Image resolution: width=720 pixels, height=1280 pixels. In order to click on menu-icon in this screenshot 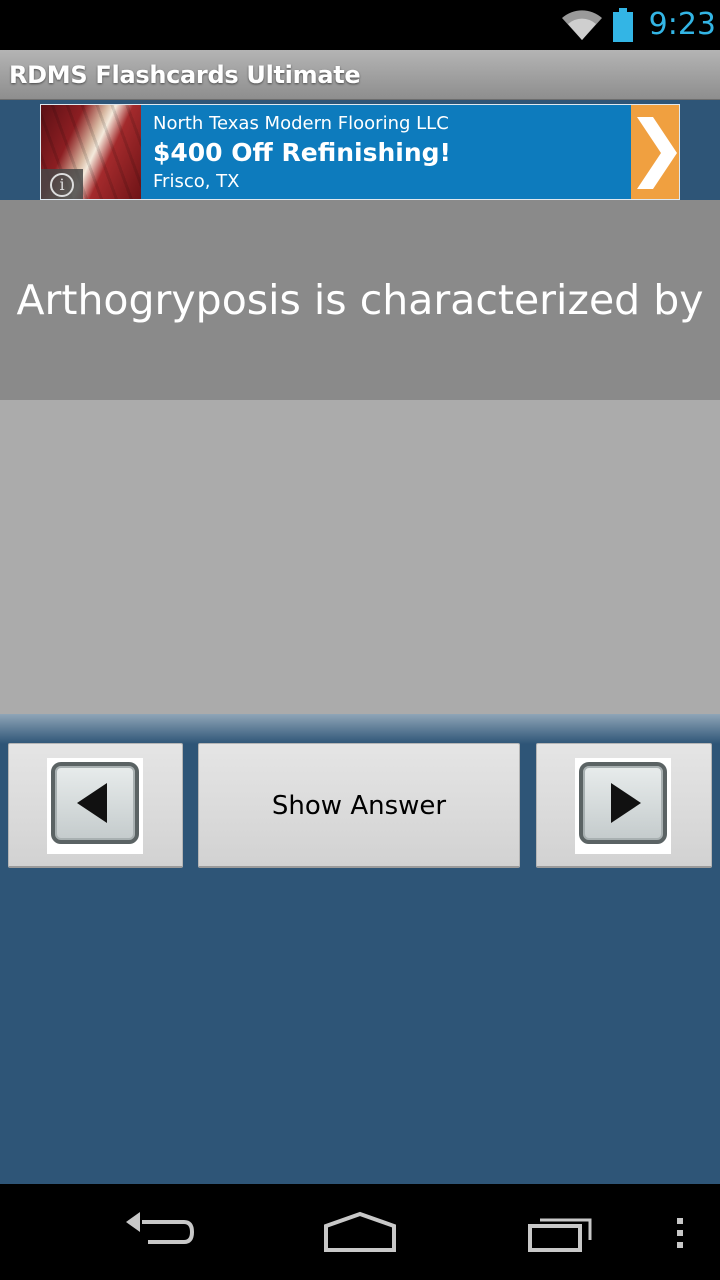, I will do `click(680, 1232)`.